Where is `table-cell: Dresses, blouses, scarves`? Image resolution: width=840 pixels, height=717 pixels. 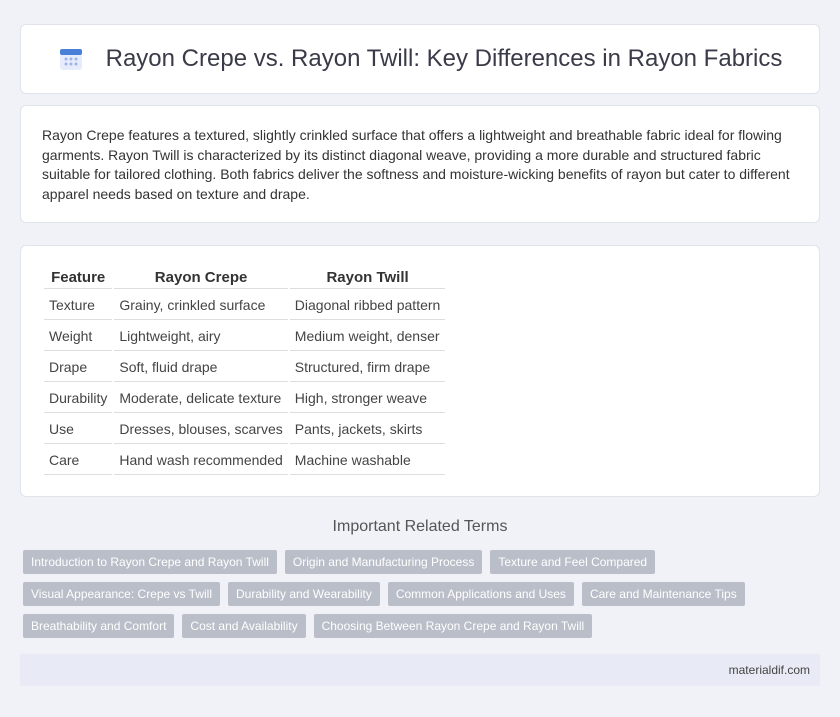 table-cell: Dresses, blouses, scarves is located at coordinates (201, 429).